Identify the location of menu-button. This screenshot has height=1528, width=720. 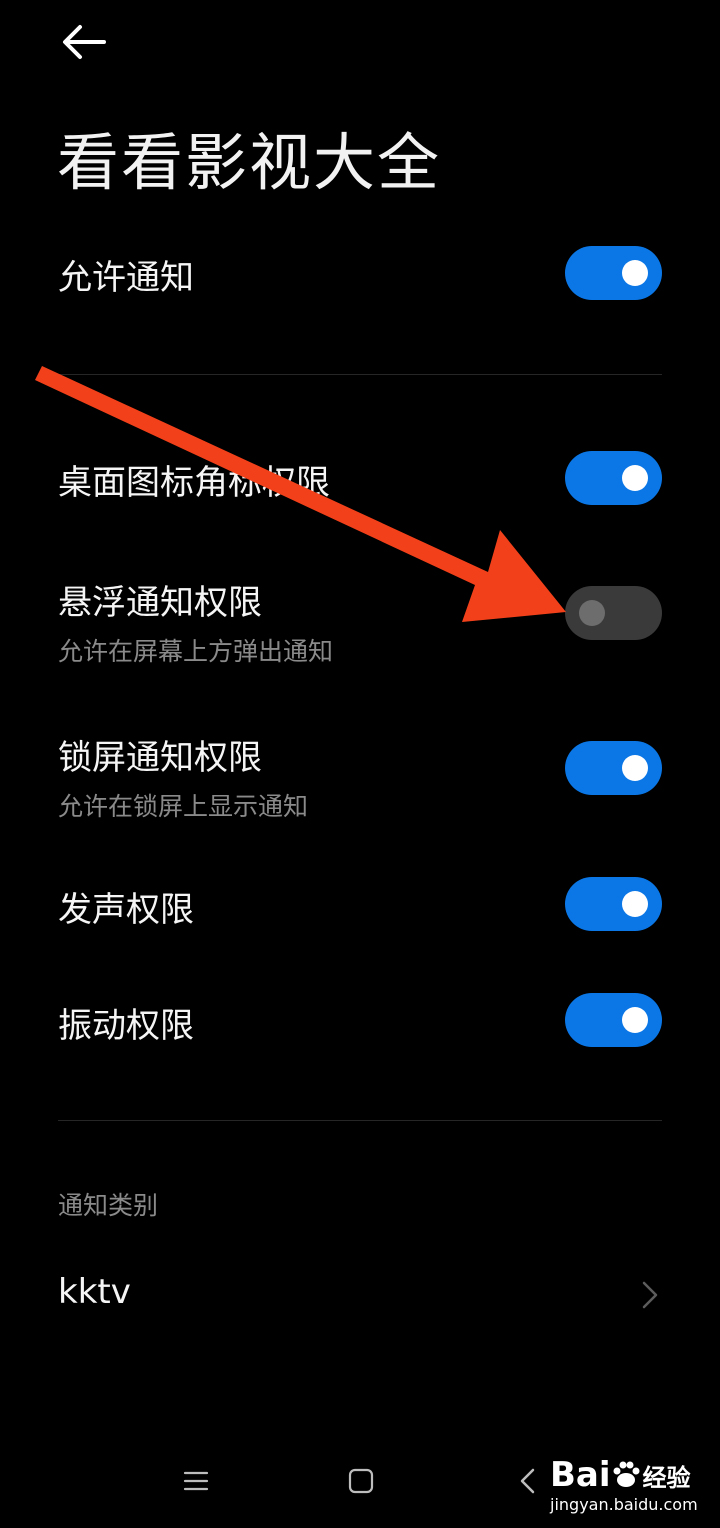
(196, 1483).